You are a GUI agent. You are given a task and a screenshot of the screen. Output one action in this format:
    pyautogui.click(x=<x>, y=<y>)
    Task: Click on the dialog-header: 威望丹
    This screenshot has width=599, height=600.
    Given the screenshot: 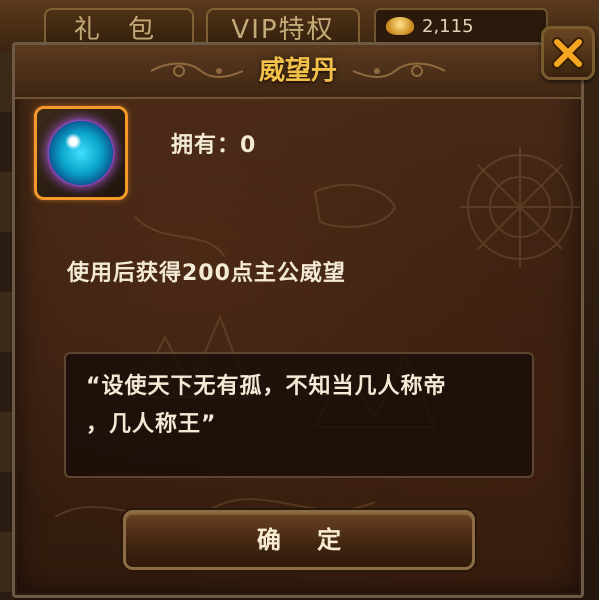 What is the action you would take?
    pyautogui.click(x=298, y=72)
    